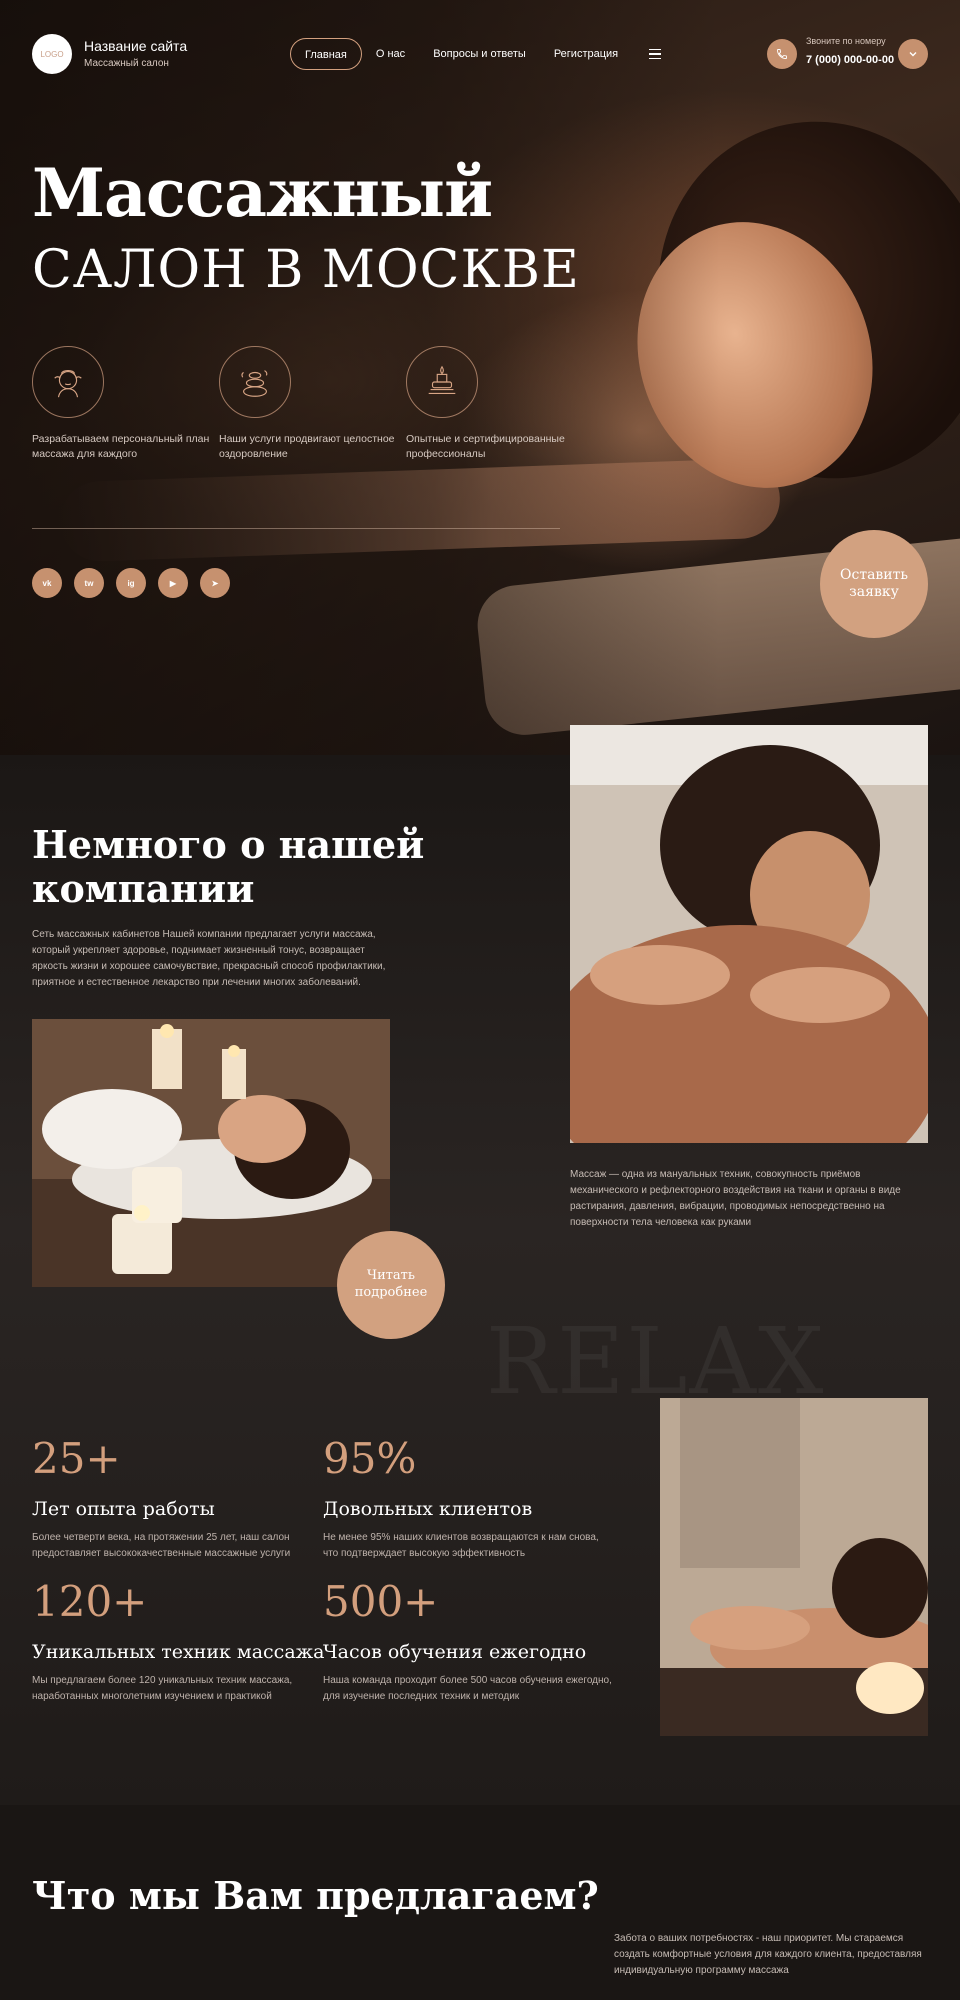 The width and height of the screenshot is (960, 2000). I want to click on leave-request-label: Оставить заявку, so click(874, 583).